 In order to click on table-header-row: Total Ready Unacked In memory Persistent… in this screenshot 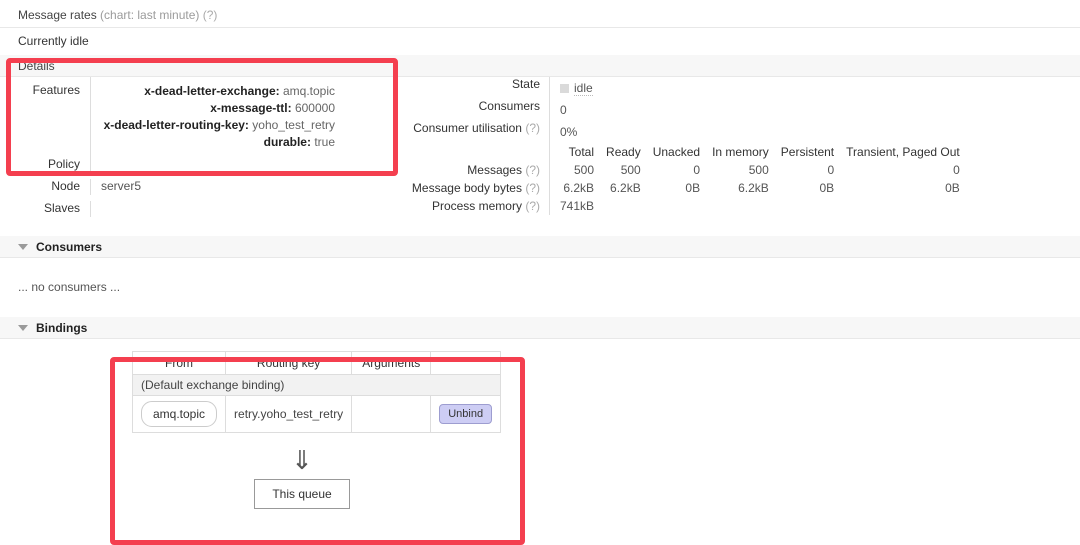, I will do `click(675, 152)`.